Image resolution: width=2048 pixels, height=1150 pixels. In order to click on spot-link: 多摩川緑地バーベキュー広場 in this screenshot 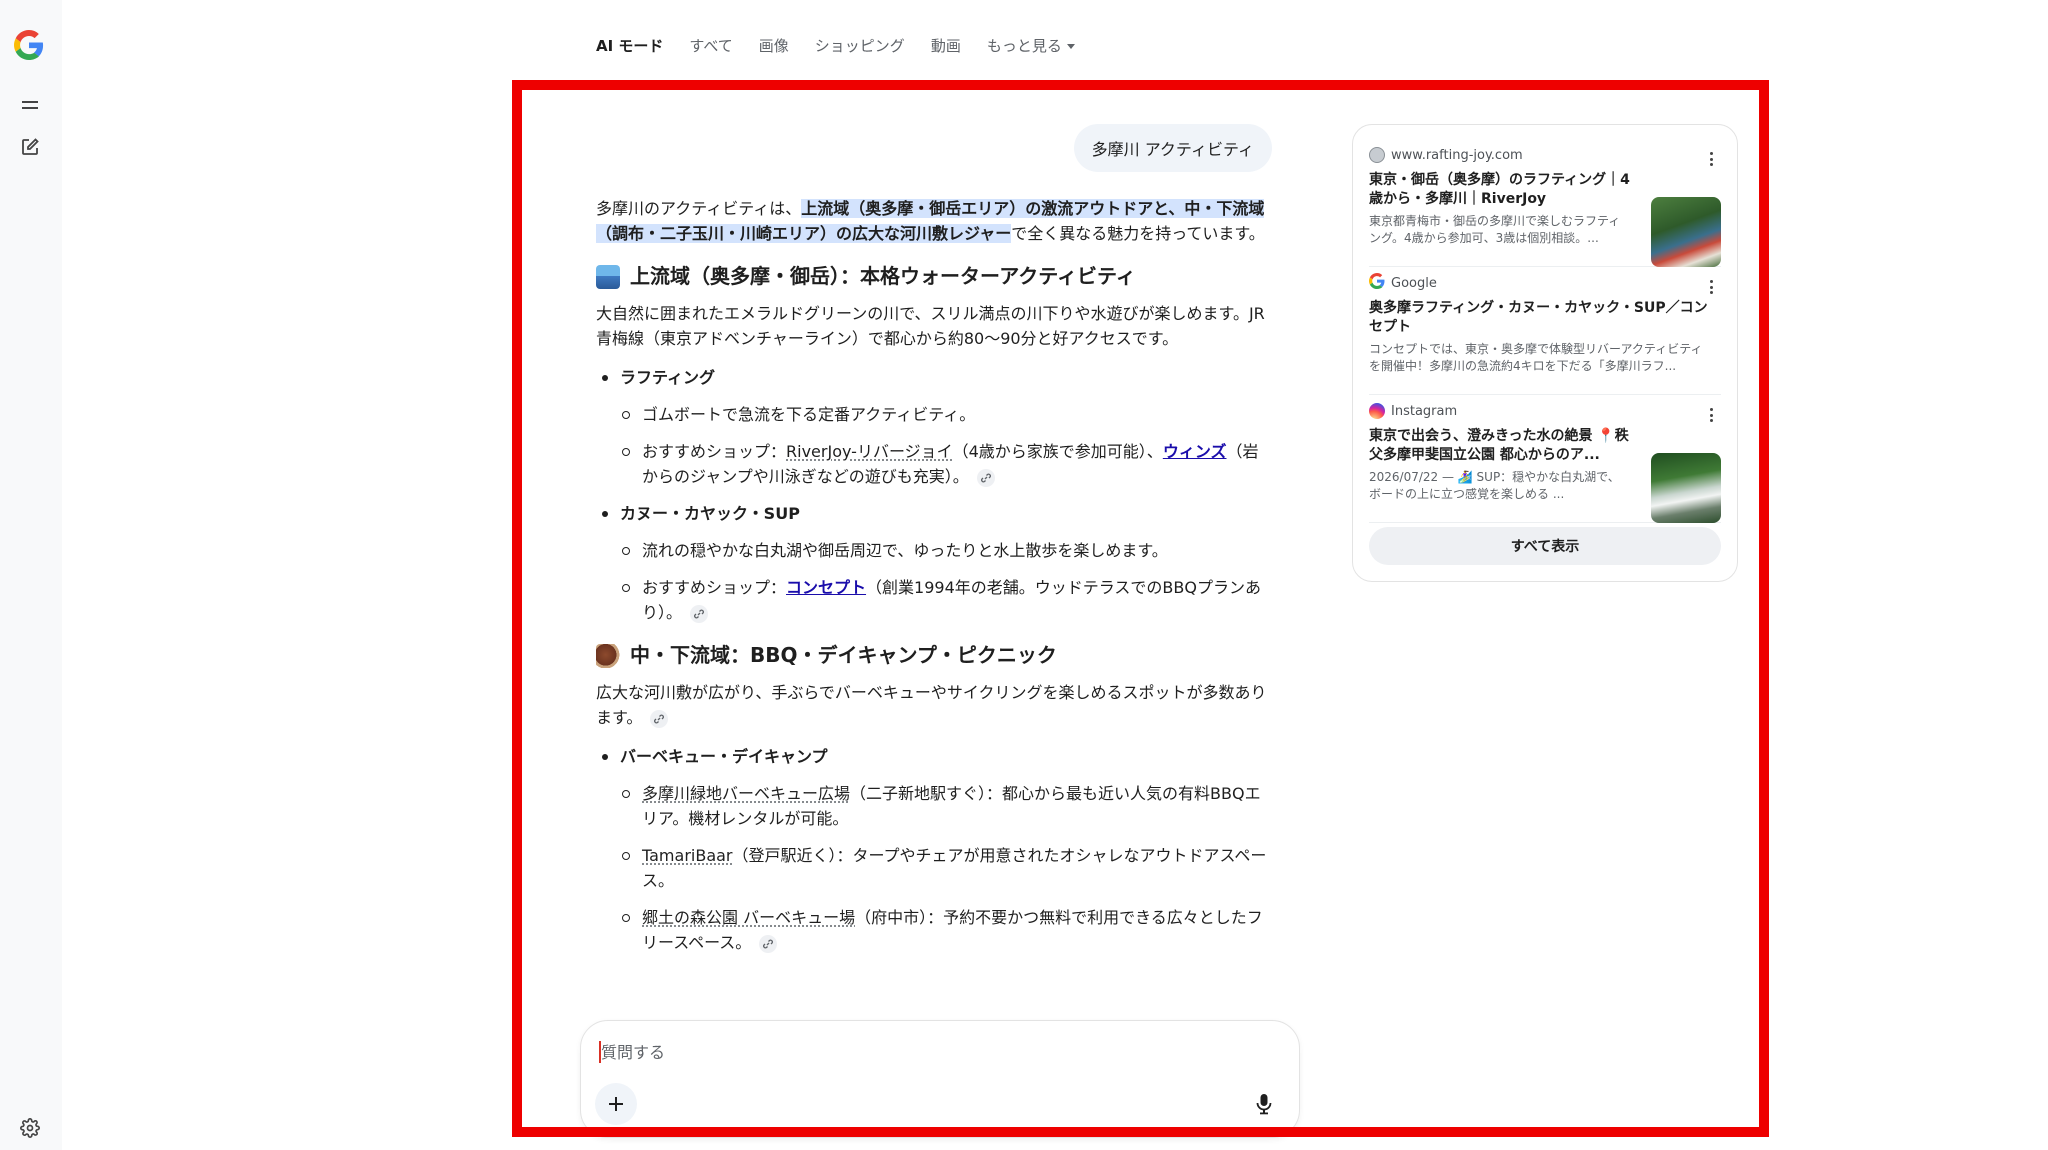, I will do `click(746, 793)`.